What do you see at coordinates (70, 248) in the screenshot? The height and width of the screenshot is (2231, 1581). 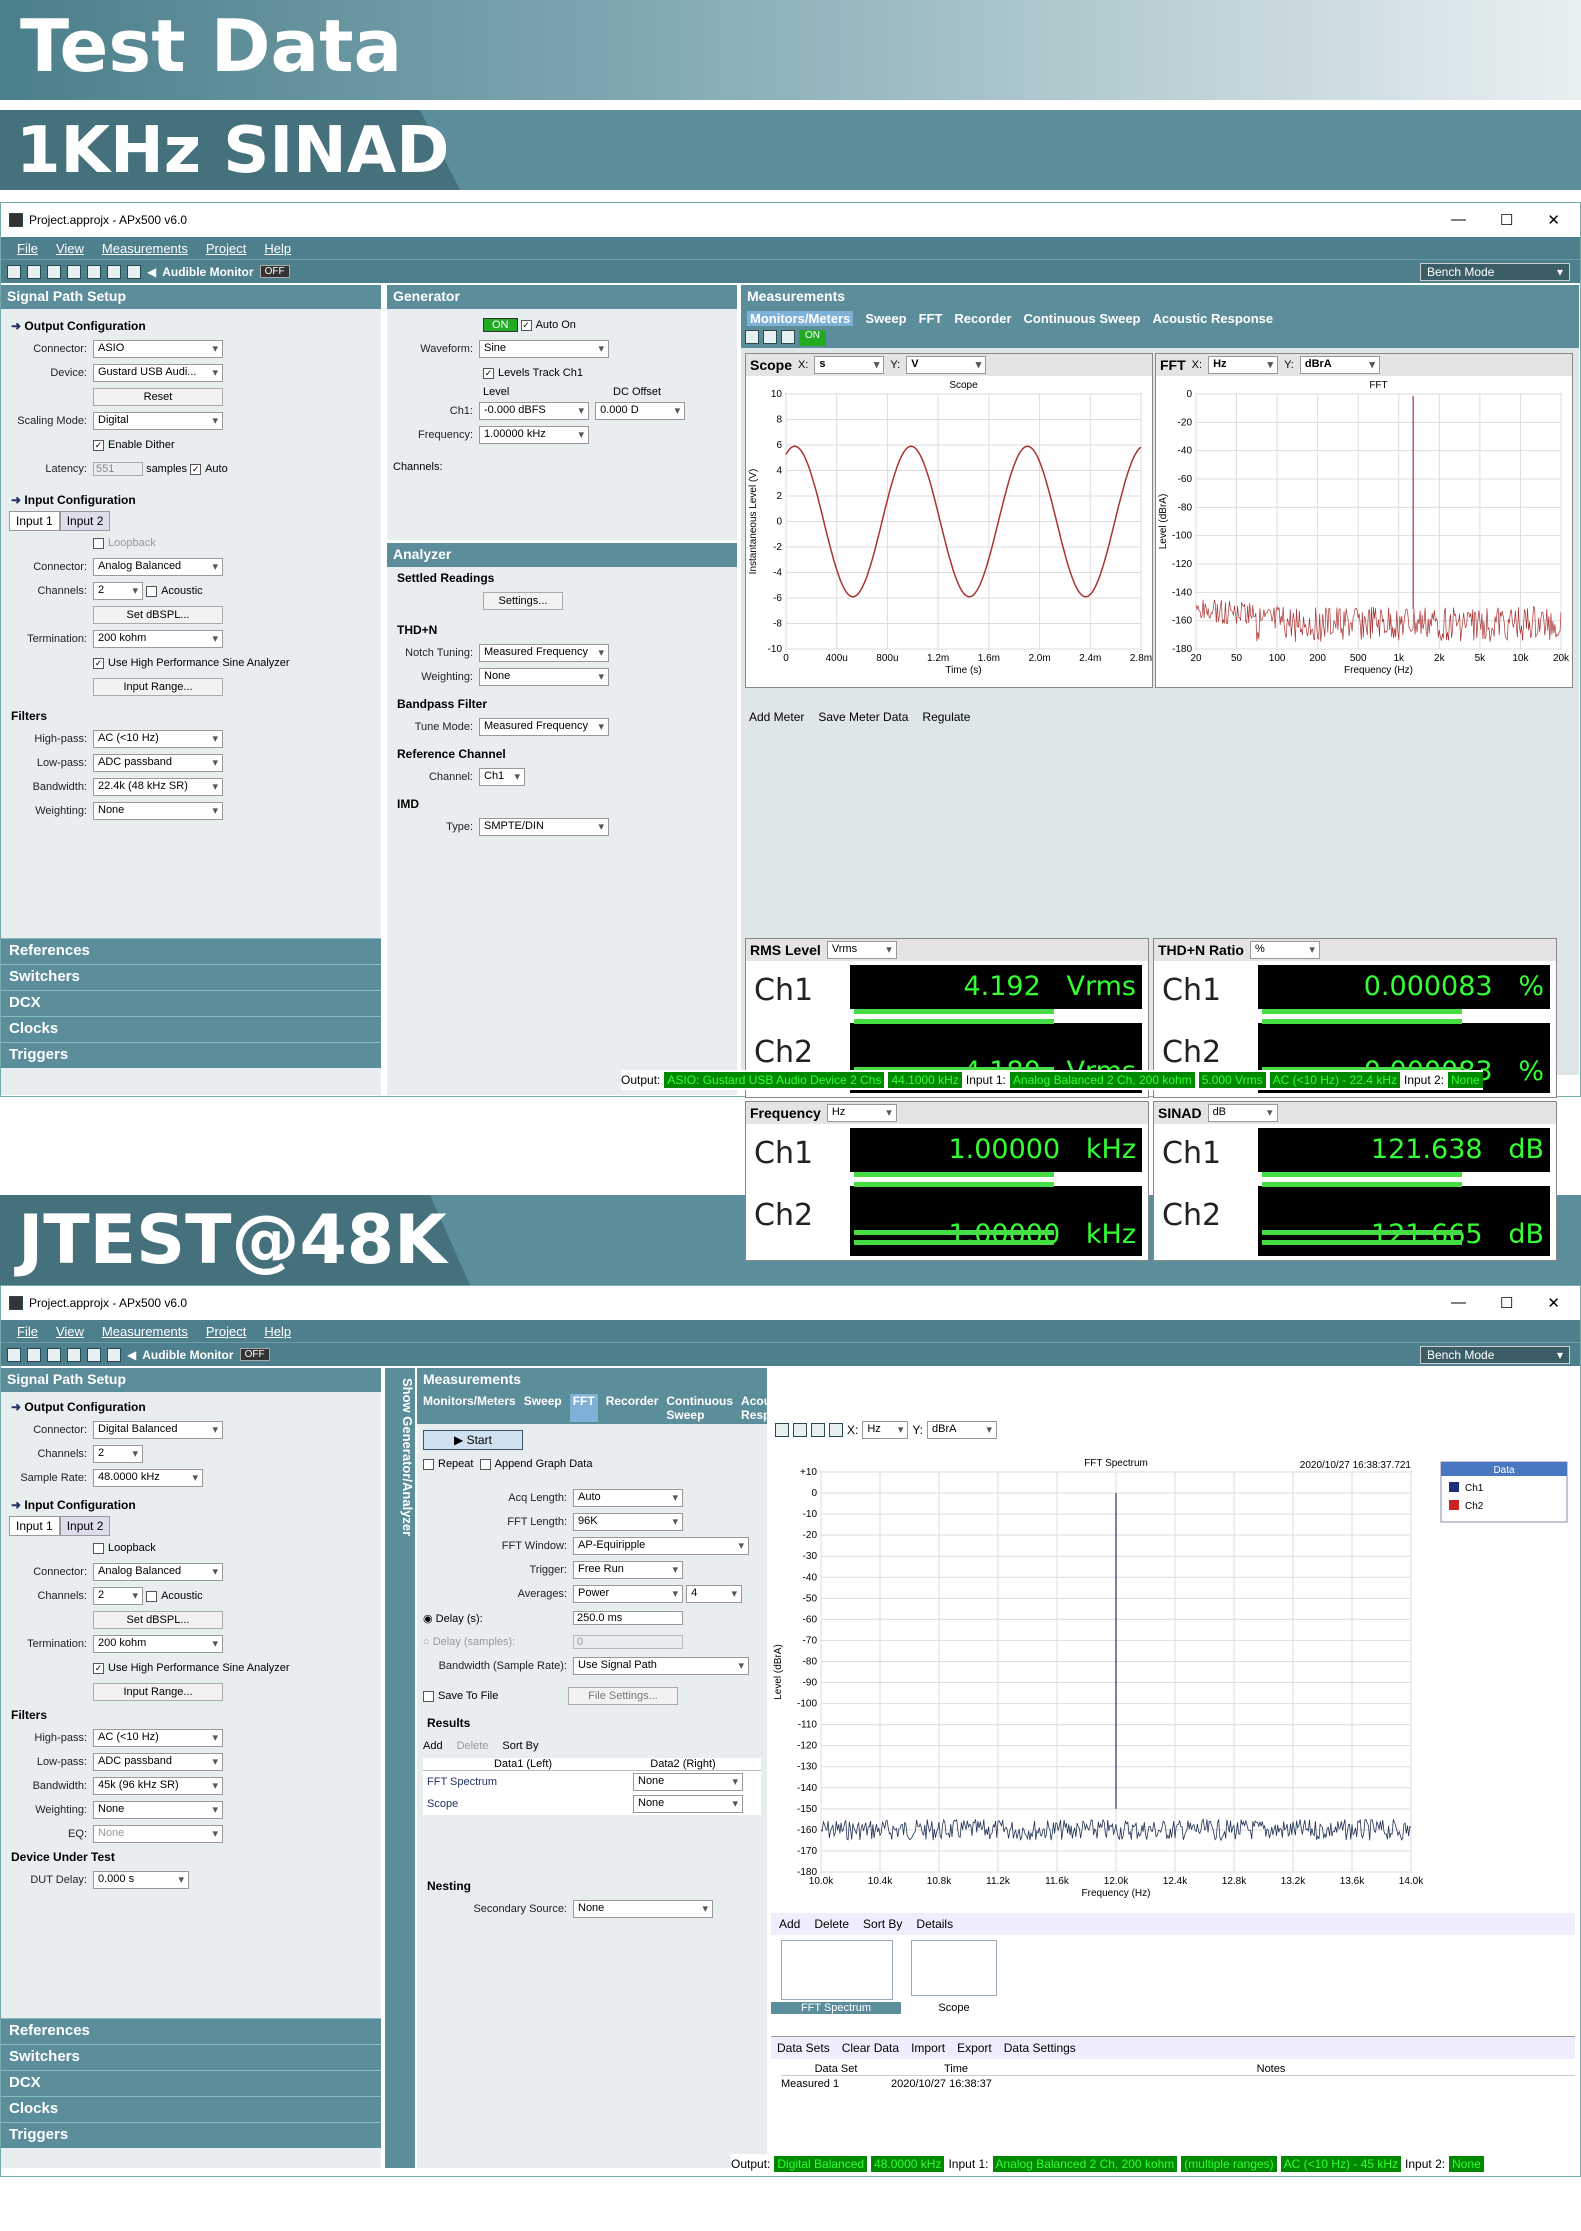 I see `menu-view: View` at bounding box center [70, 248].